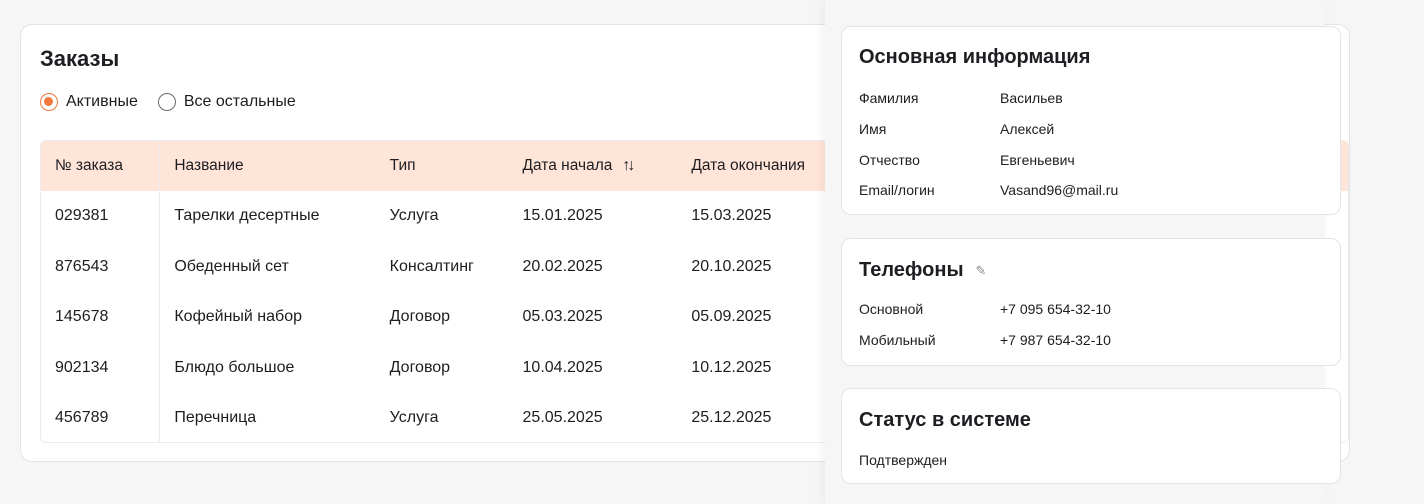 This screenshot has width=1424, height=504. I want to click on column-header-order-number: № заказа, so click(101, 166).